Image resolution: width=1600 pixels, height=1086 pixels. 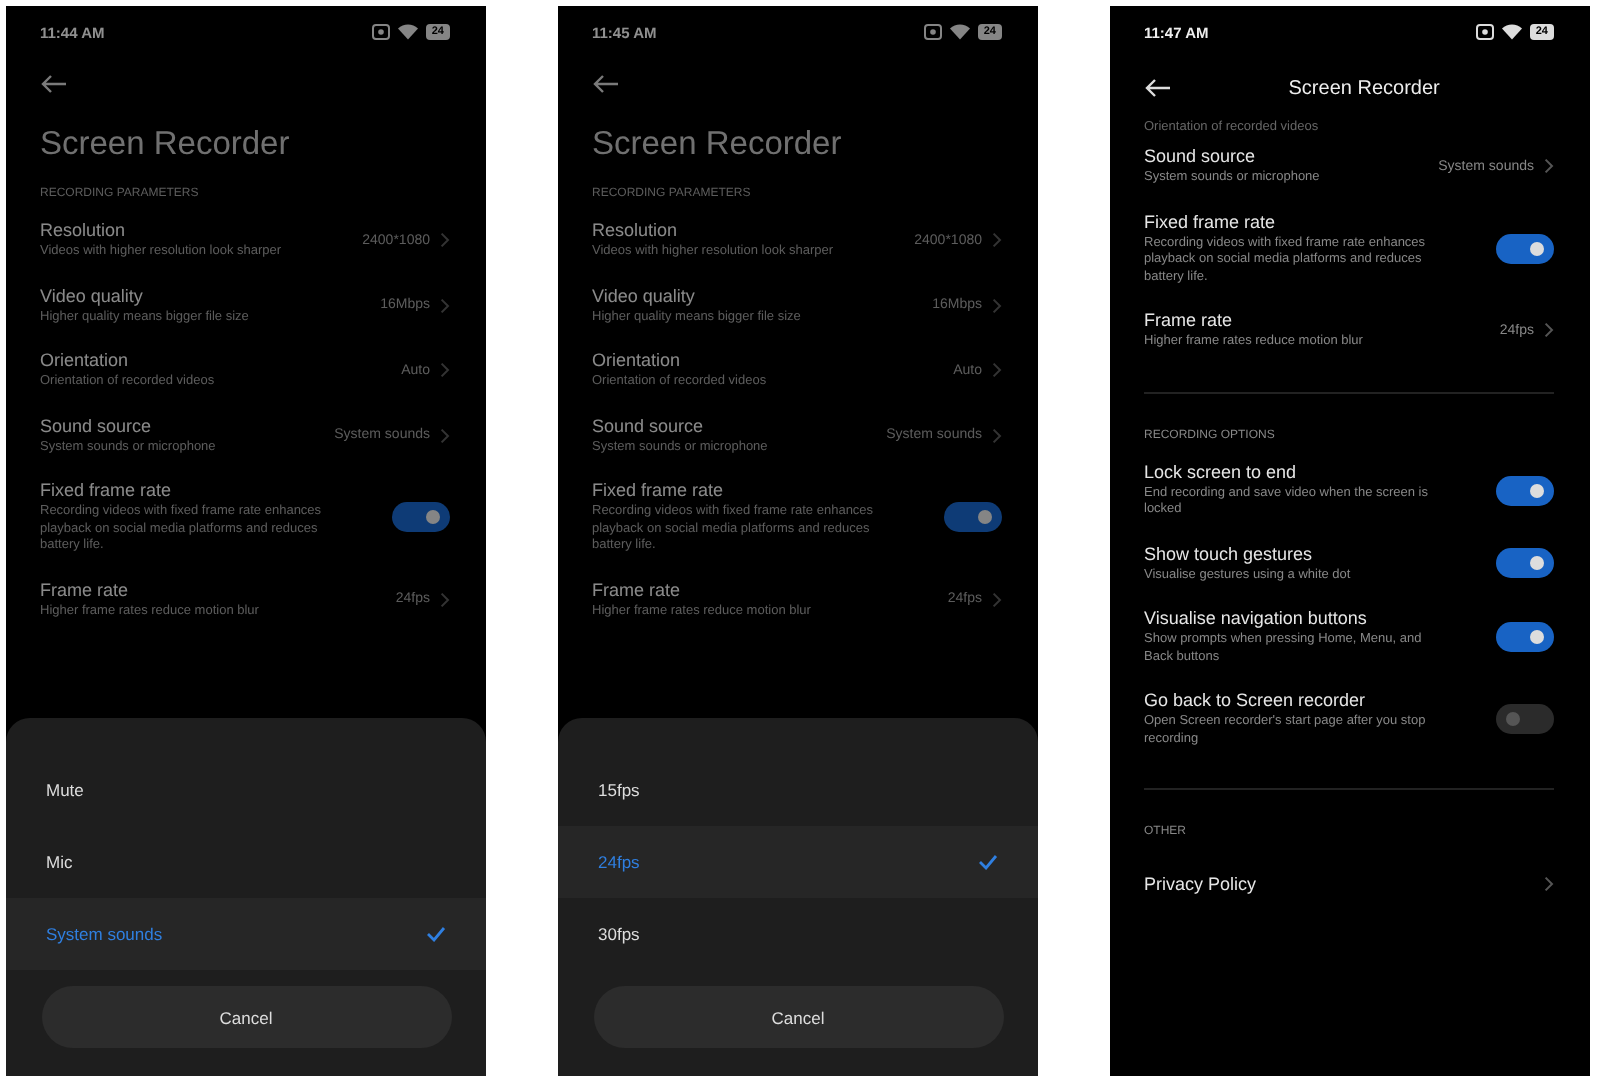 I want to click on sheet-option: 15fps, so click(x=798, y=790).